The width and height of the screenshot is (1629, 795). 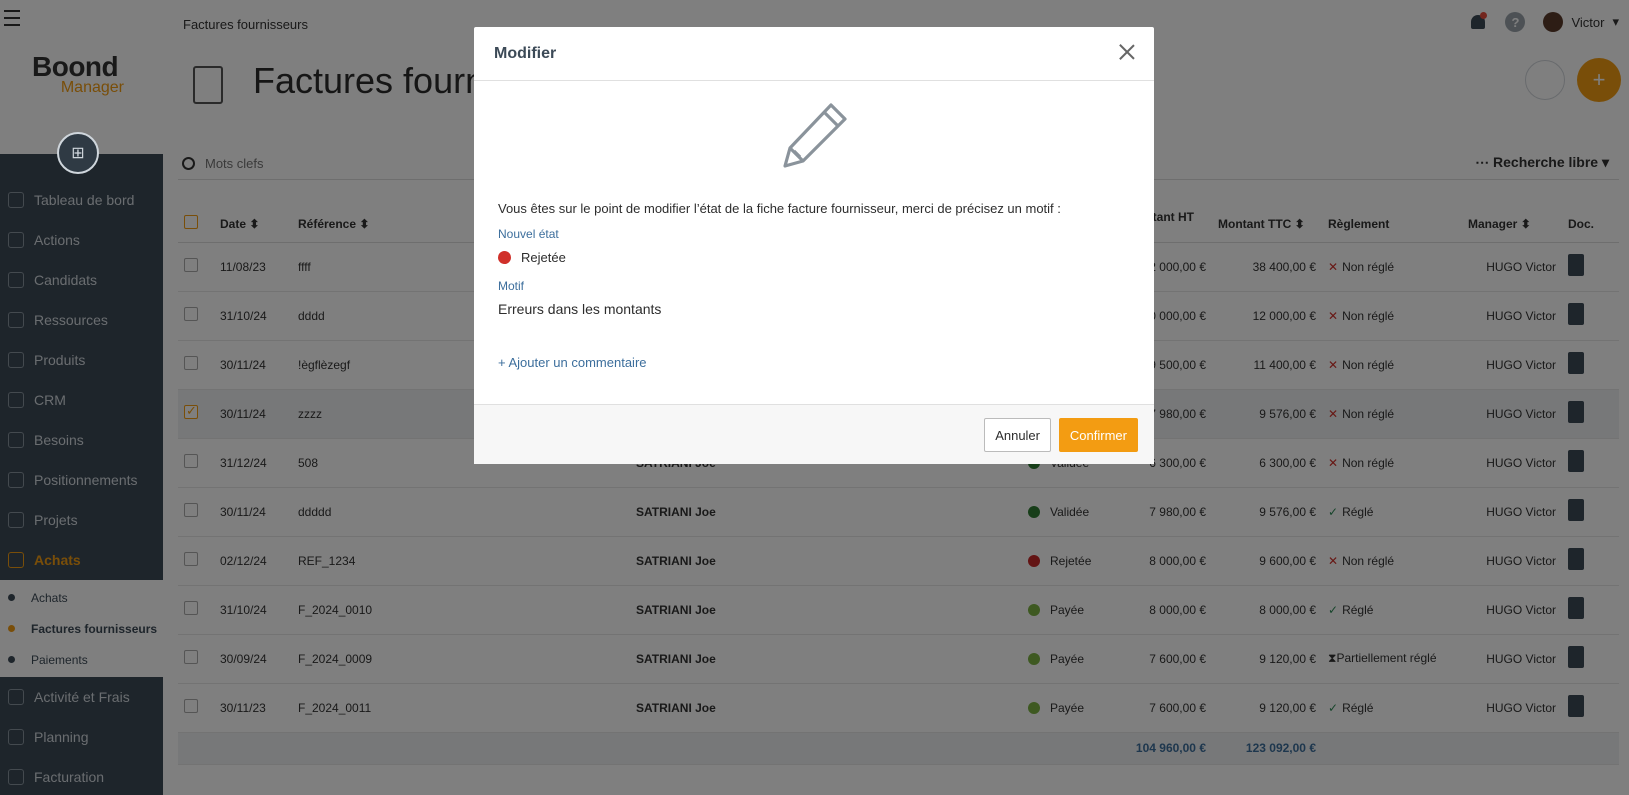 What do you see at coordinates (504, 257) in the screenshot?
I see `state-dot` at bounding box center [504, 257].